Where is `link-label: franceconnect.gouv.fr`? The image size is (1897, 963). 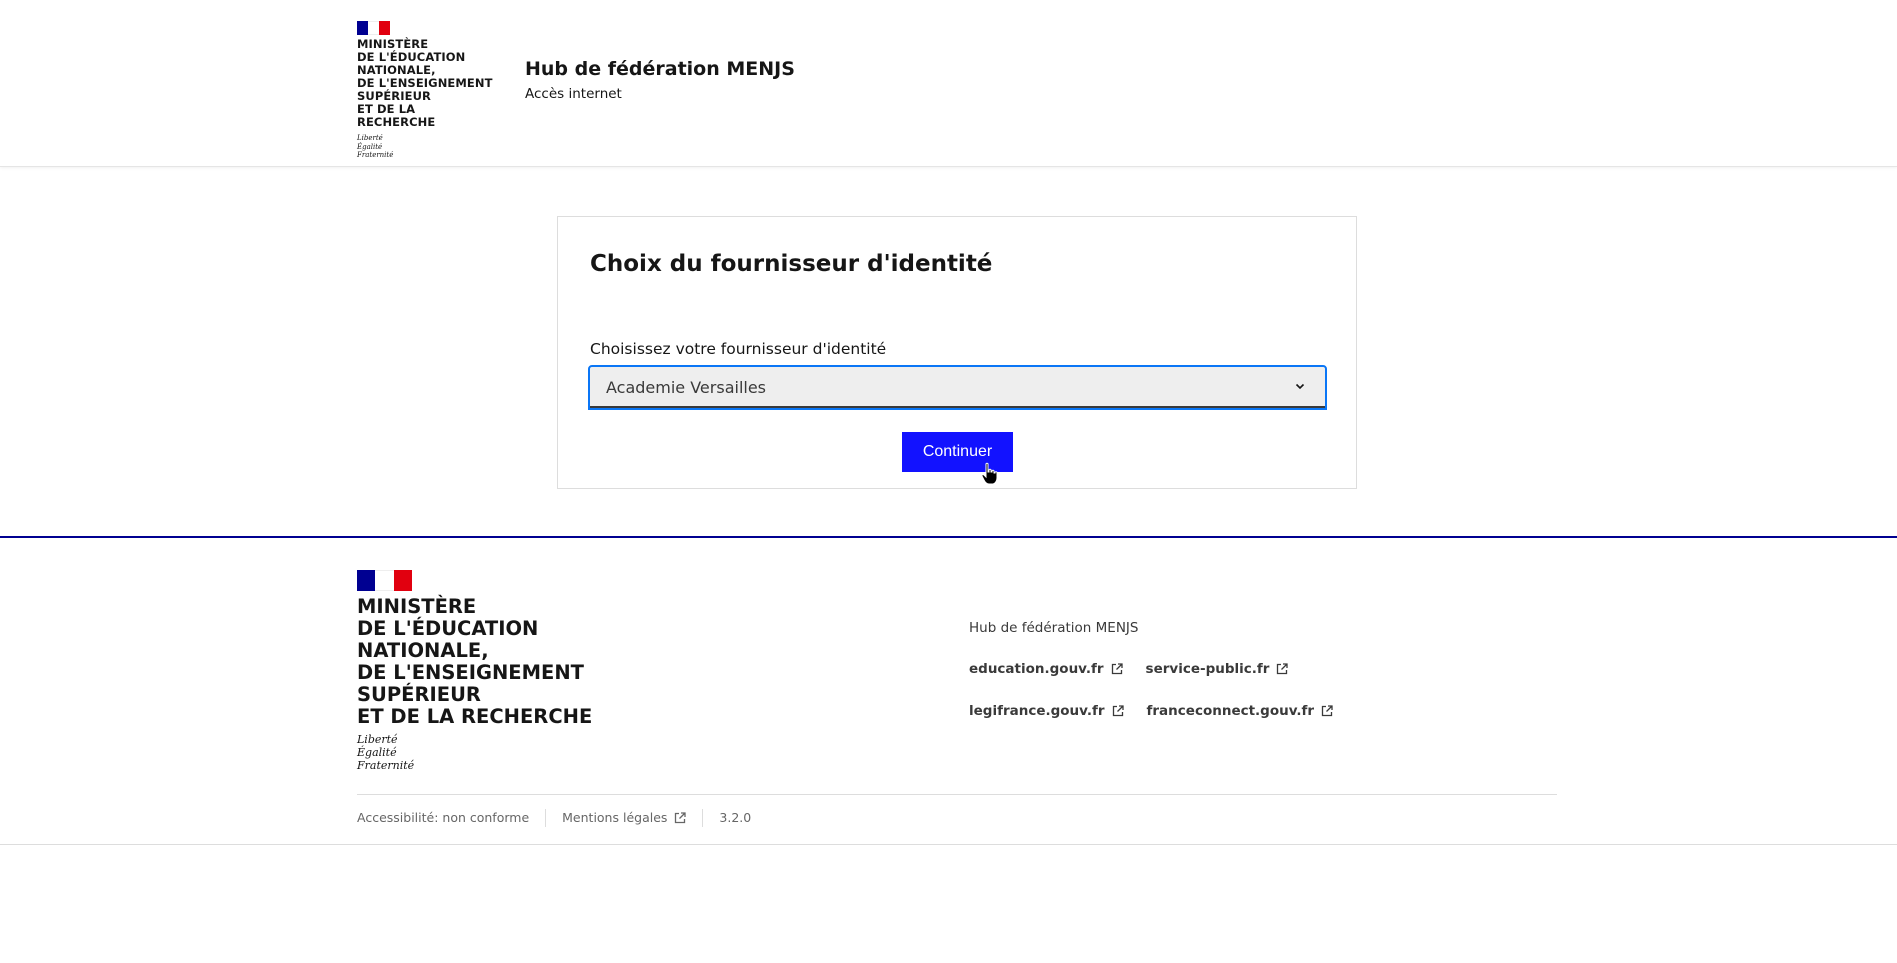
link-label: franceconnect.gouv.fr is located at coordinates (1230, 711).